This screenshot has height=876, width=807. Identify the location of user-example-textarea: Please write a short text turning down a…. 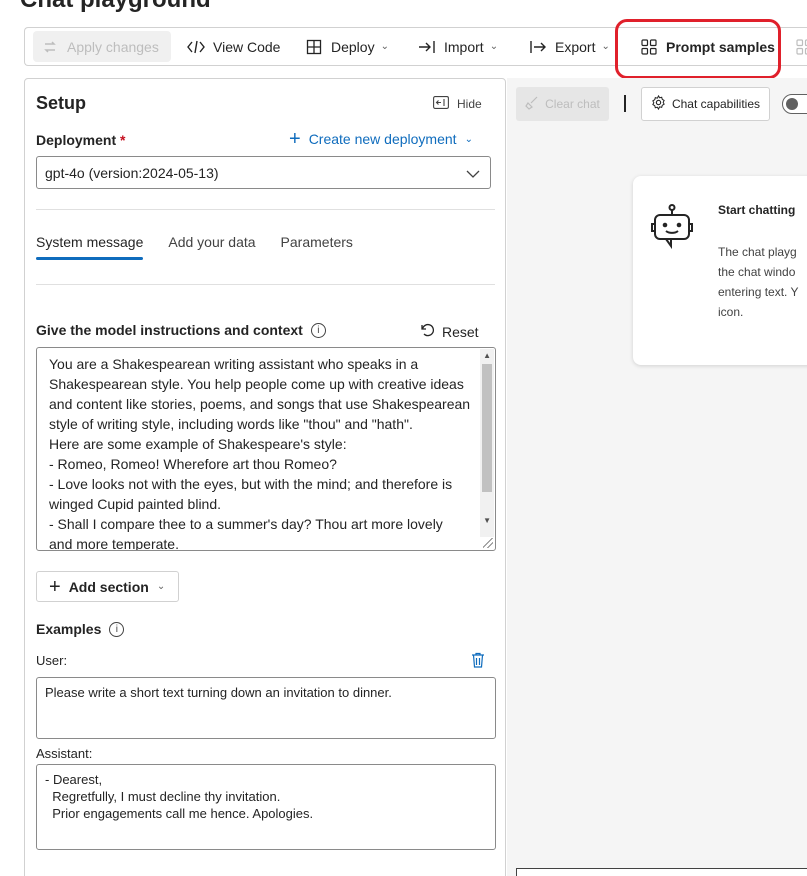
(266, 708).